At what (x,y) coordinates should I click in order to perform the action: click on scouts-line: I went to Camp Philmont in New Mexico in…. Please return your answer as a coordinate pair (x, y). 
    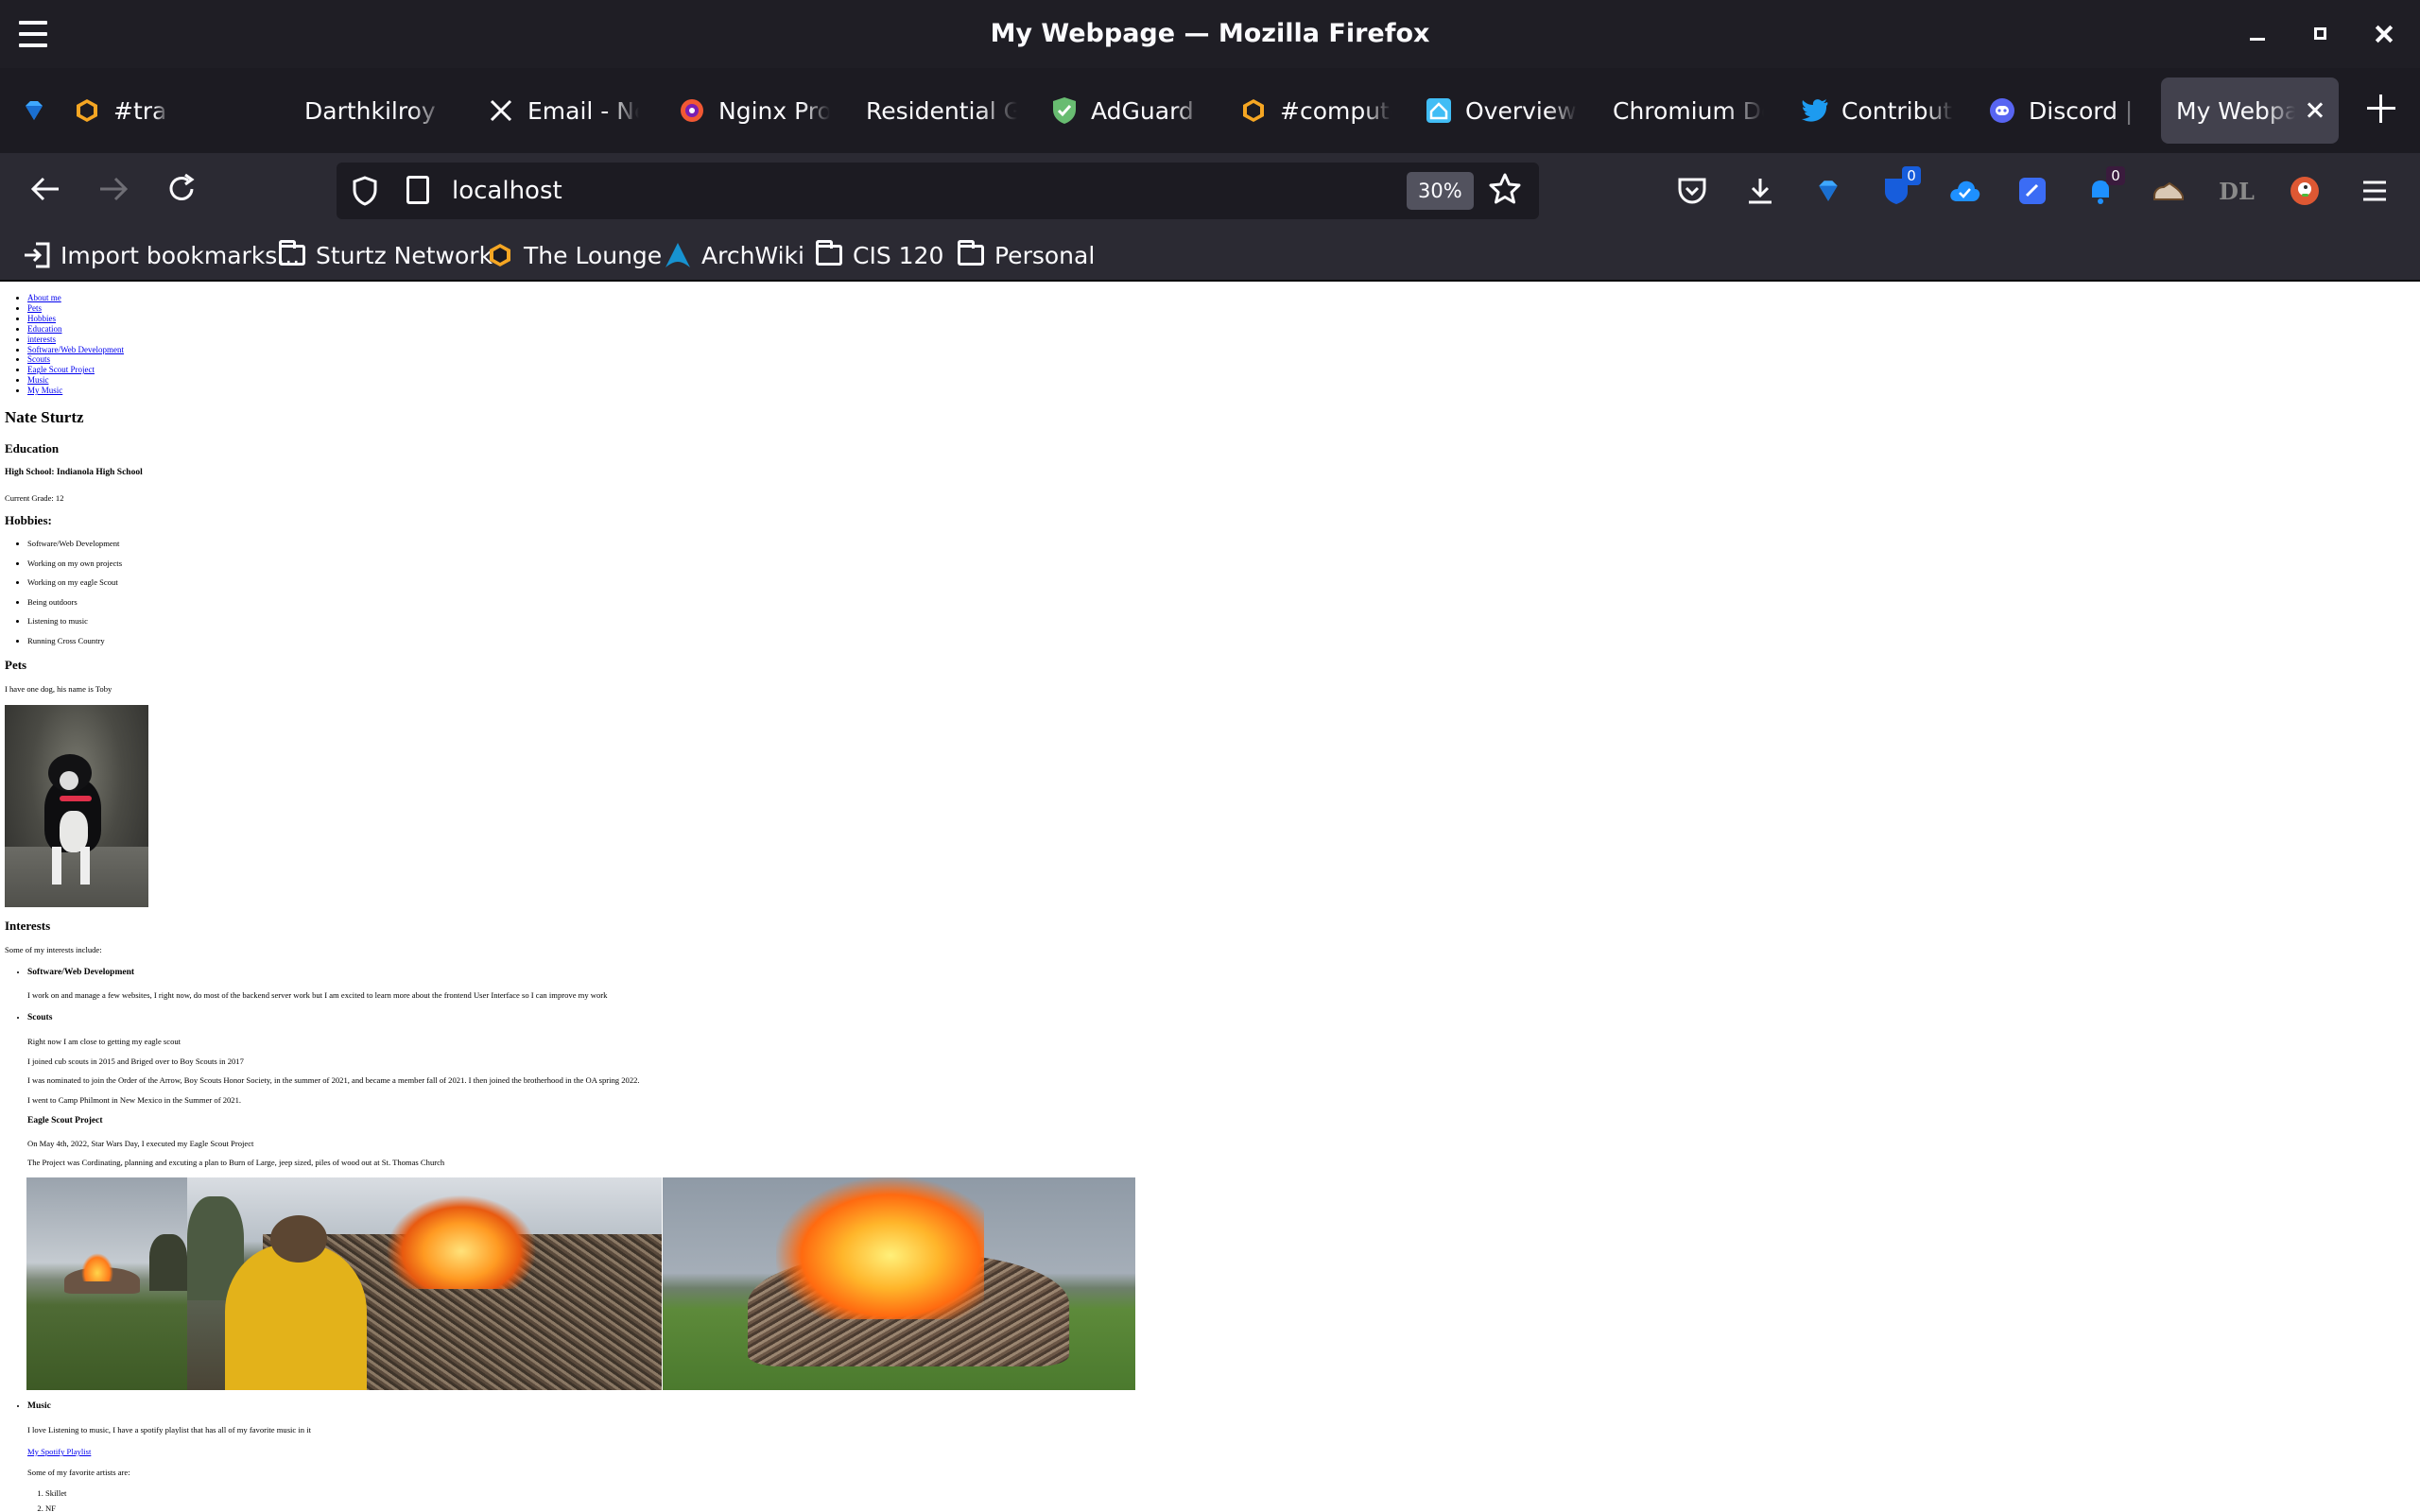
    Looking at the image, I should click on (134, 1100).